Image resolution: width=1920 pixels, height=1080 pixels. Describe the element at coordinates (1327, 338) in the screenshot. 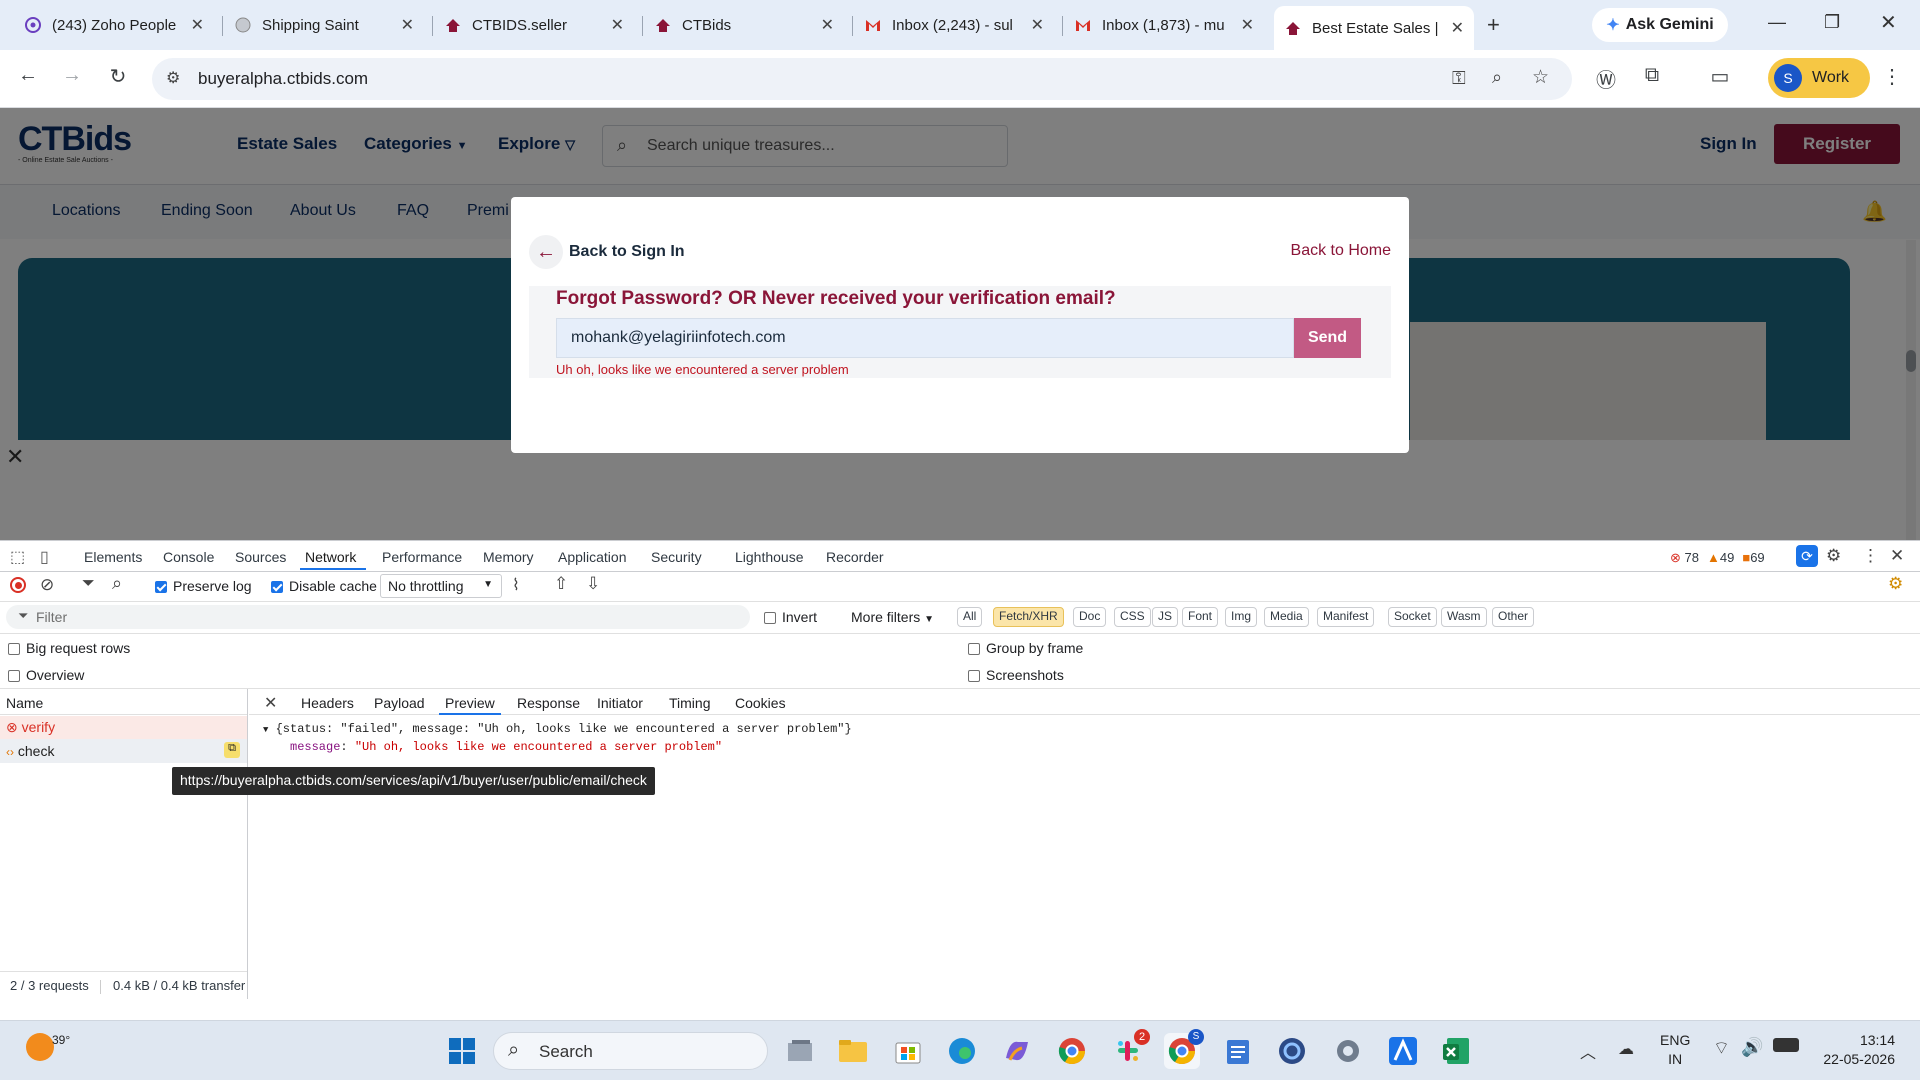

I see `send-button: Send` at that location.